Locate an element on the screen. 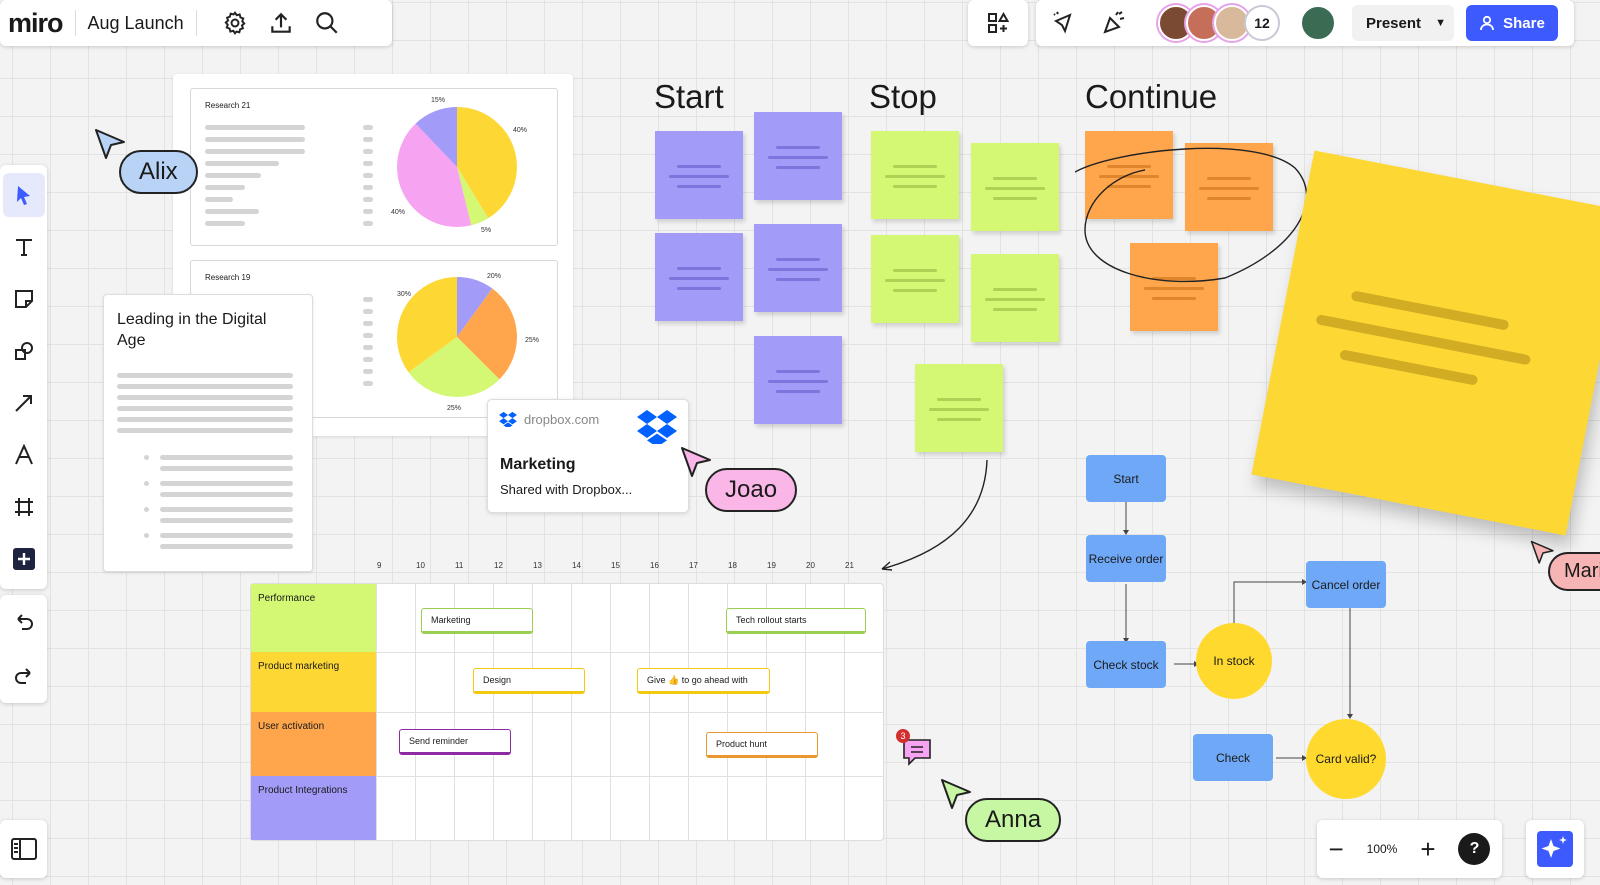  flow-node-in-stock: In stock is located at coordinates (1234, 661).